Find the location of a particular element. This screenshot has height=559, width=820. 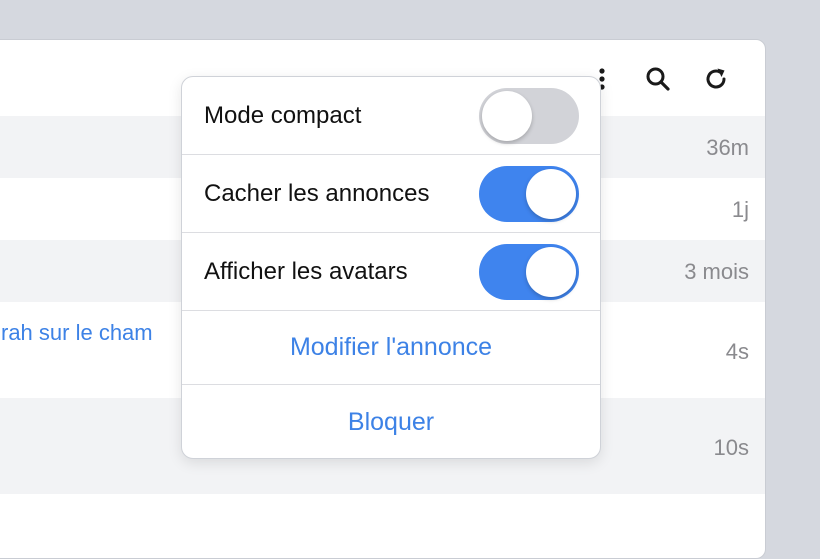

compact-mode-toggle is located at coordinates (529, 115).